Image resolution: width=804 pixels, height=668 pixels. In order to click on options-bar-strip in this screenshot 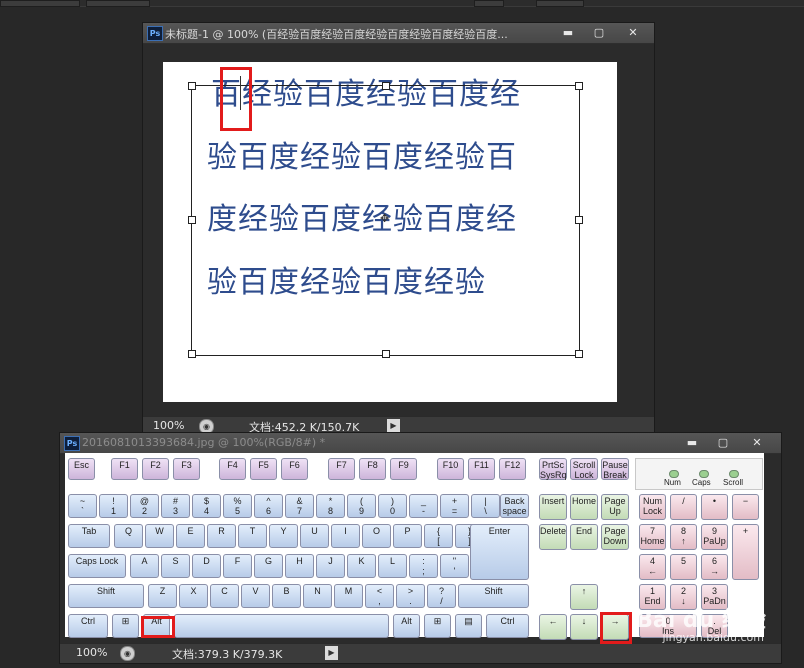, I will do `click(402, 3)`.